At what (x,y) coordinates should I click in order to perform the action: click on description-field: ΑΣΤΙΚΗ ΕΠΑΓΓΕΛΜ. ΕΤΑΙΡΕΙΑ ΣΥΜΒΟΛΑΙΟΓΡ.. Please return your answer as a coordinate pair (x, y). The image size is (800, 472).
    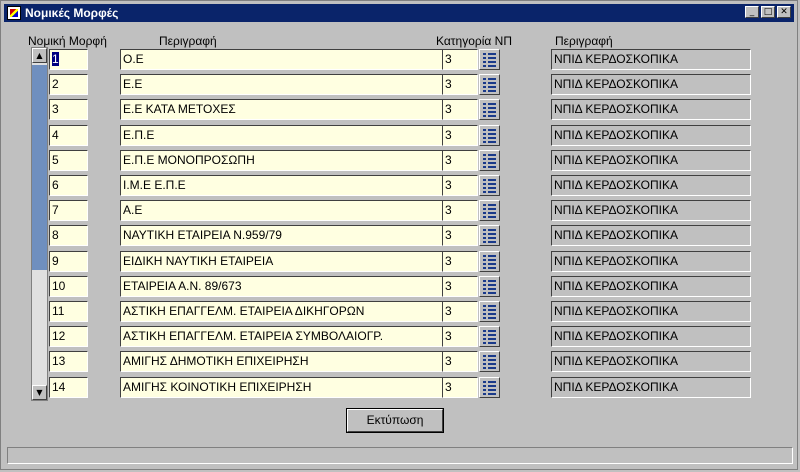
    Looking at the image, I should click on (298, 337).